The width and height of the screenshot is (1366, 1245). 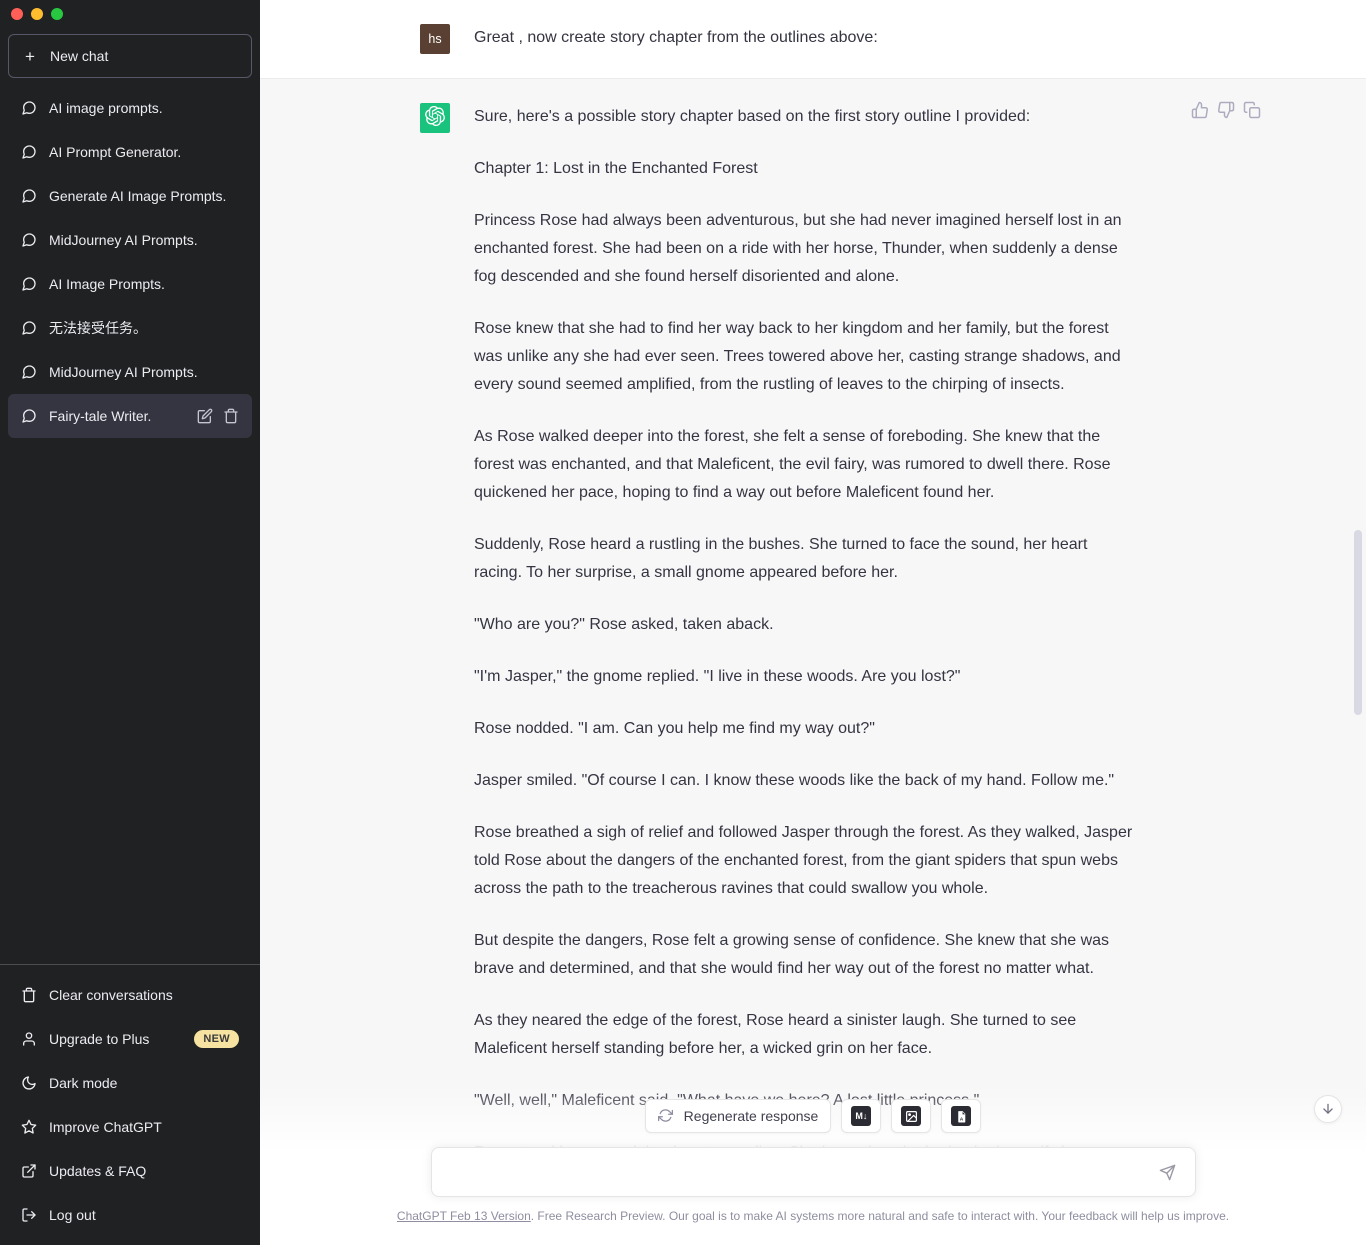 I want to click on svg-text: A, so click(x=962, y=1119).